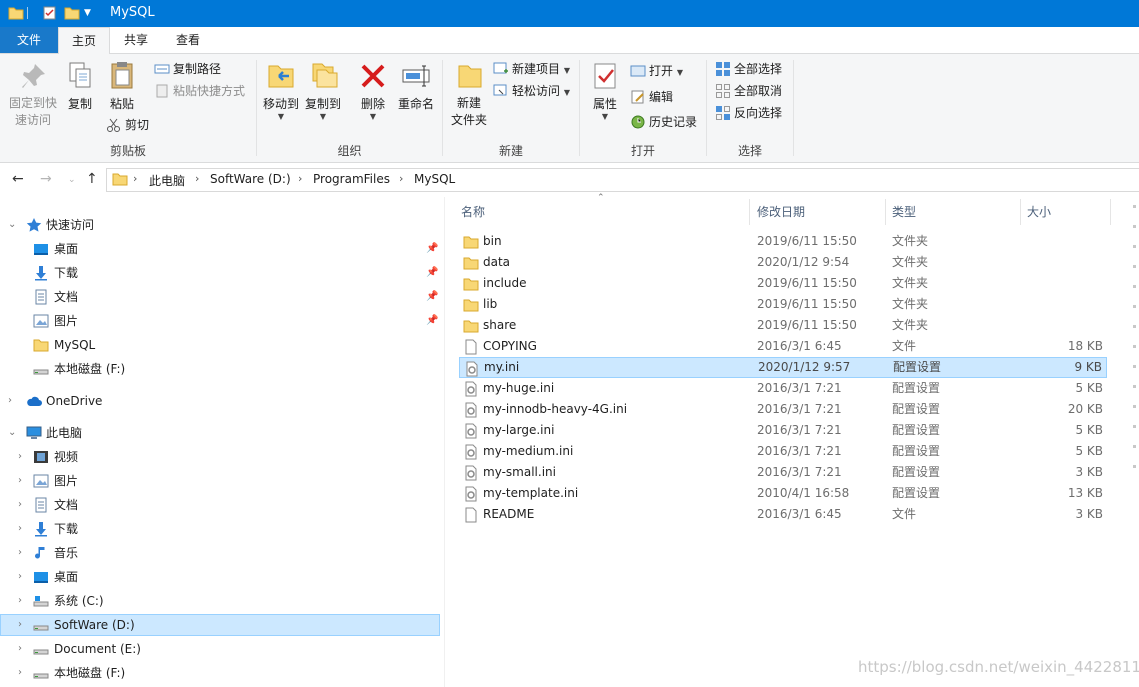 Image resolution: width=1139 pixels, height=687 pixels. Describe the element at coordinates (92, 16) in the screenshot. I see `customize-quick-access-icon: ▼` at that location.